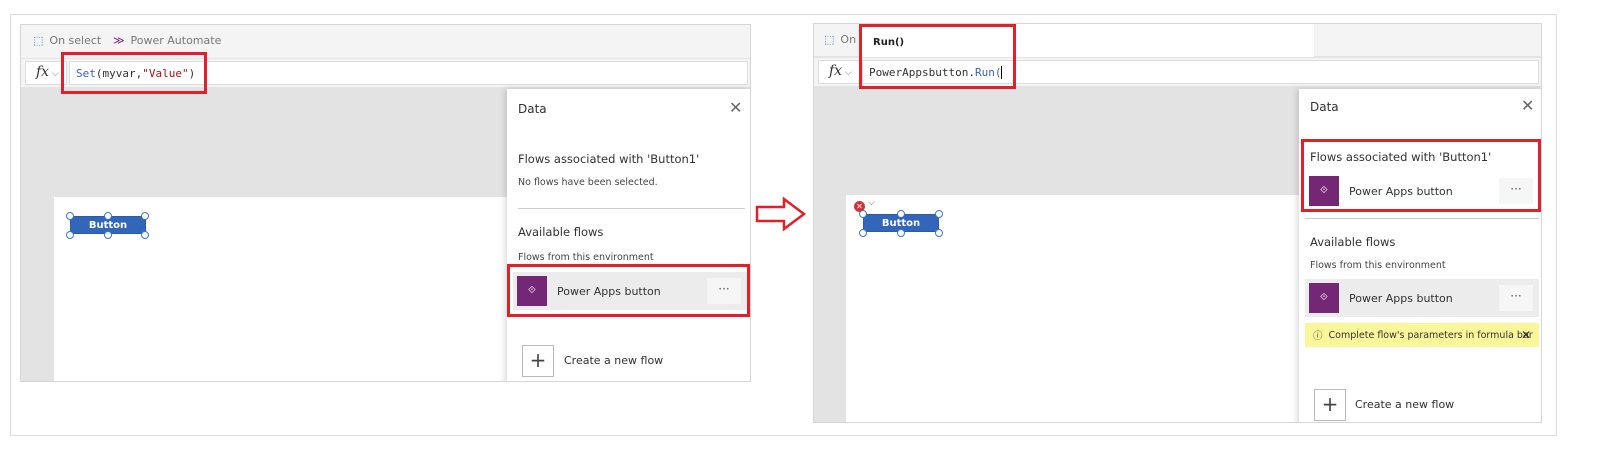  I want to click on power-automate-icon: ≫, so click(119, 40).